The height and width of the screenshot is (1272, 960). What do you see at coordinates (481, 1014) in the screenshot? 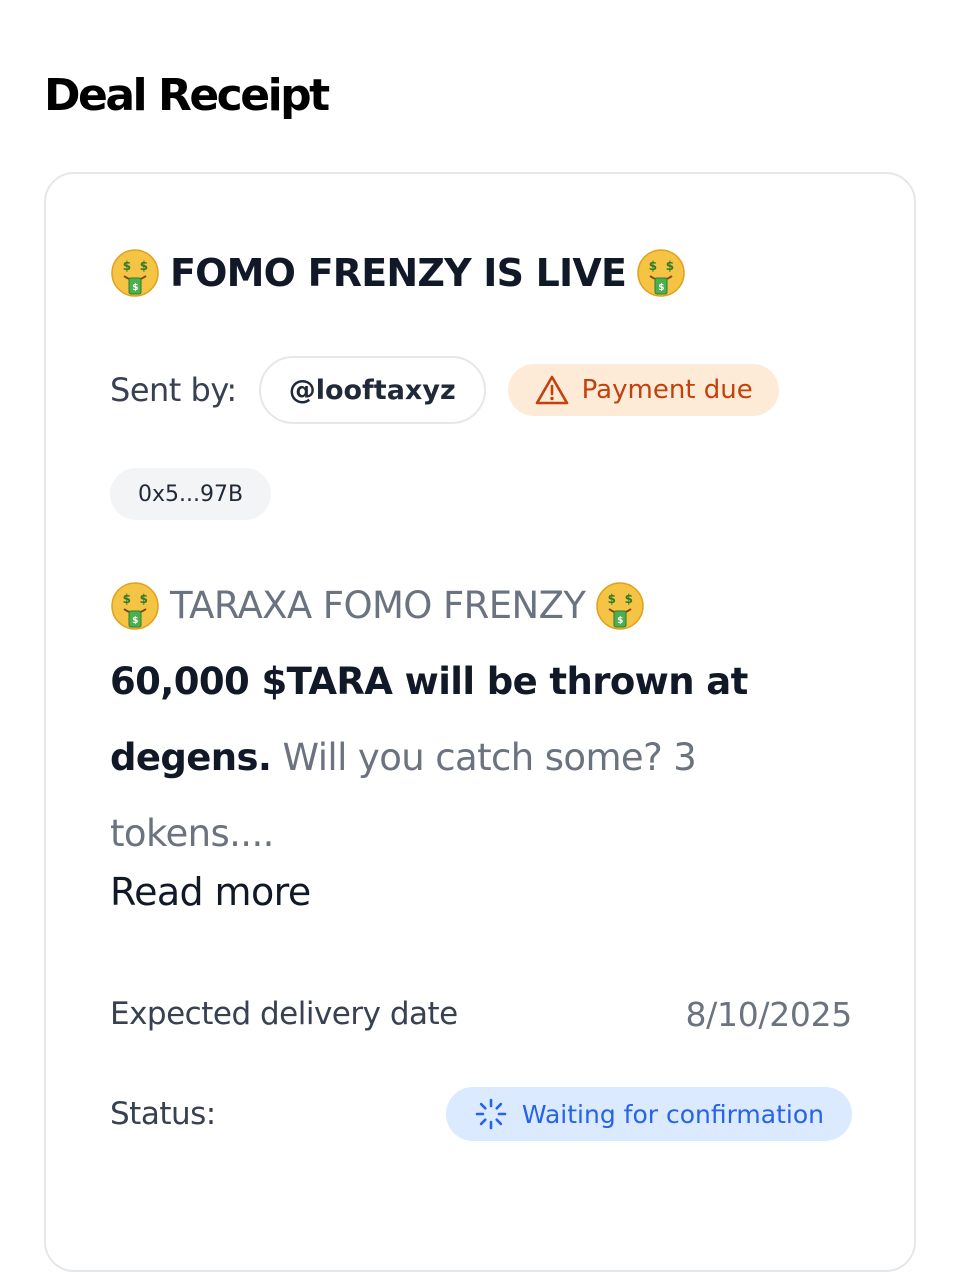
I see `delivery-date-row: Expected delivery date 8/10/2025` at bounding box center [481, 1014].